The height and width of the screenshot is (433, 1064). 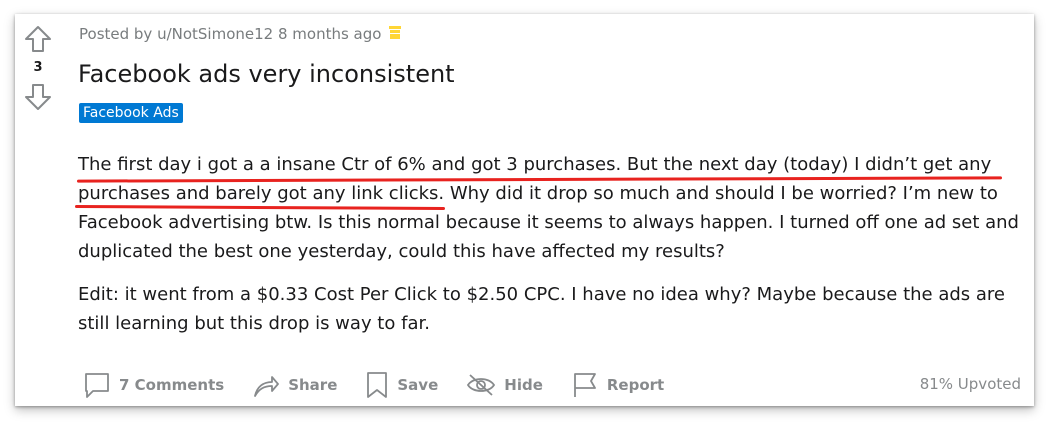 I want to click on save-button: Save, so click(x=401, y=385).